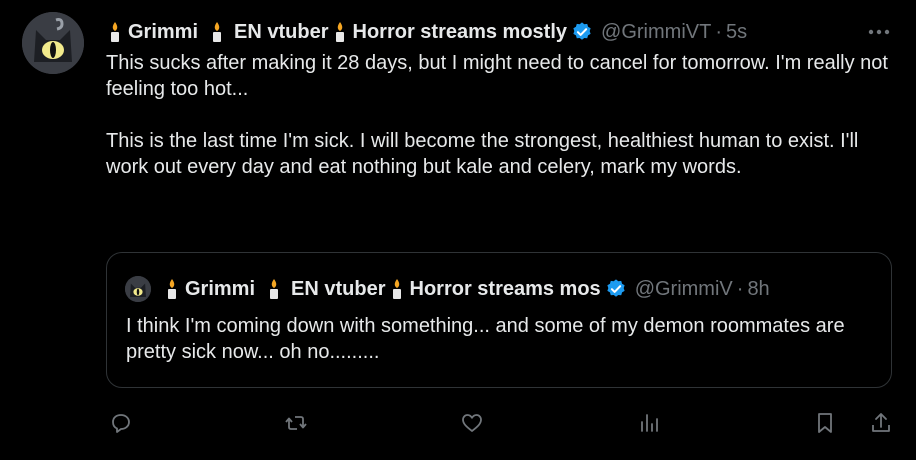  I want to click on like-button, so click(472, 423).